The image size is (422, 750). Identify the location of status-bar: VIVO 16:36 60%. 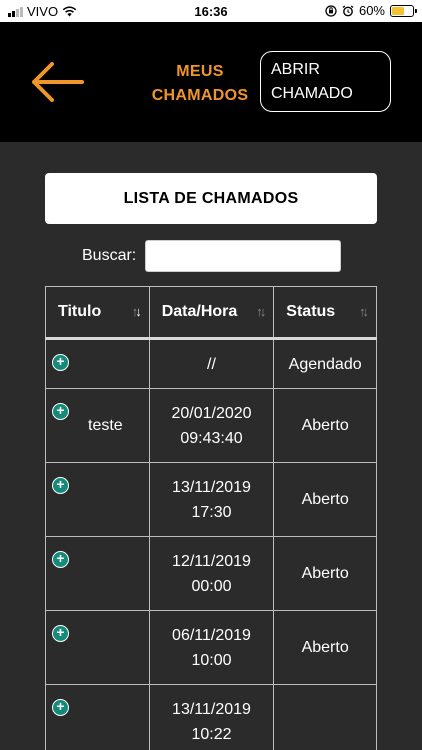
(211, 11).